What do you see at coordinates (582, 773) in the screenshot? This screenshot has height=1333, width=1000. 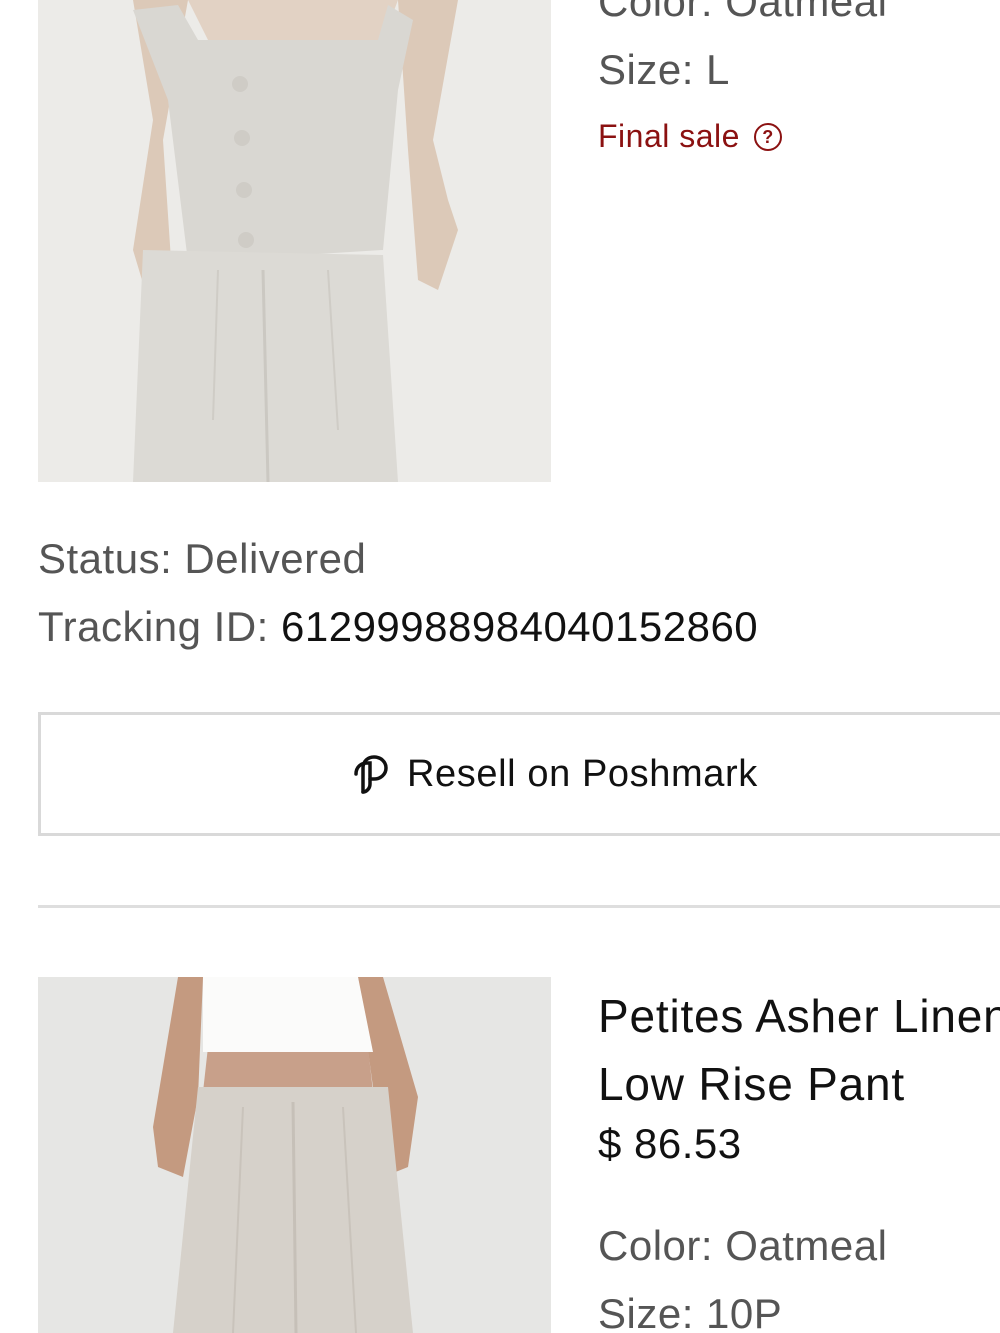 I see `resell-label: Resell on Poshmark` at bounding box center [582, 773].